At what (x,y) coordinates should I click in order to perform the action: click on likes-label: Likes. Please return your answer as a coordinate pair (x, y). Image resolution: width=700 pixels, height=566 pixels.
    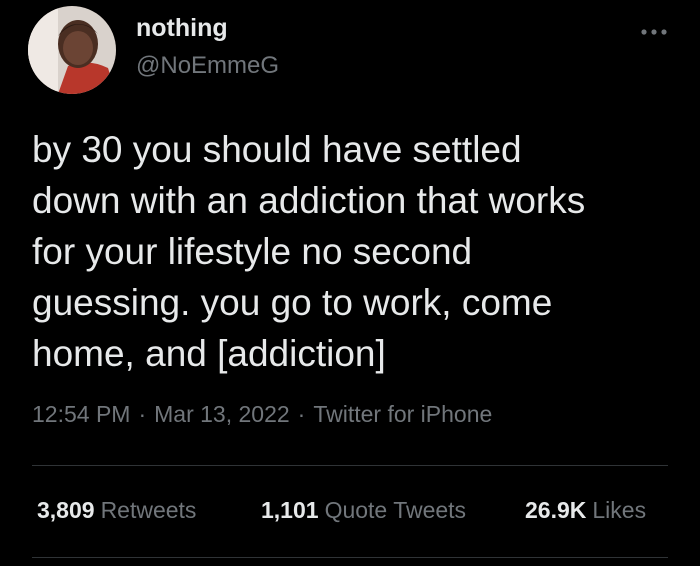
    Looking at the image, I should click on (619, 510).